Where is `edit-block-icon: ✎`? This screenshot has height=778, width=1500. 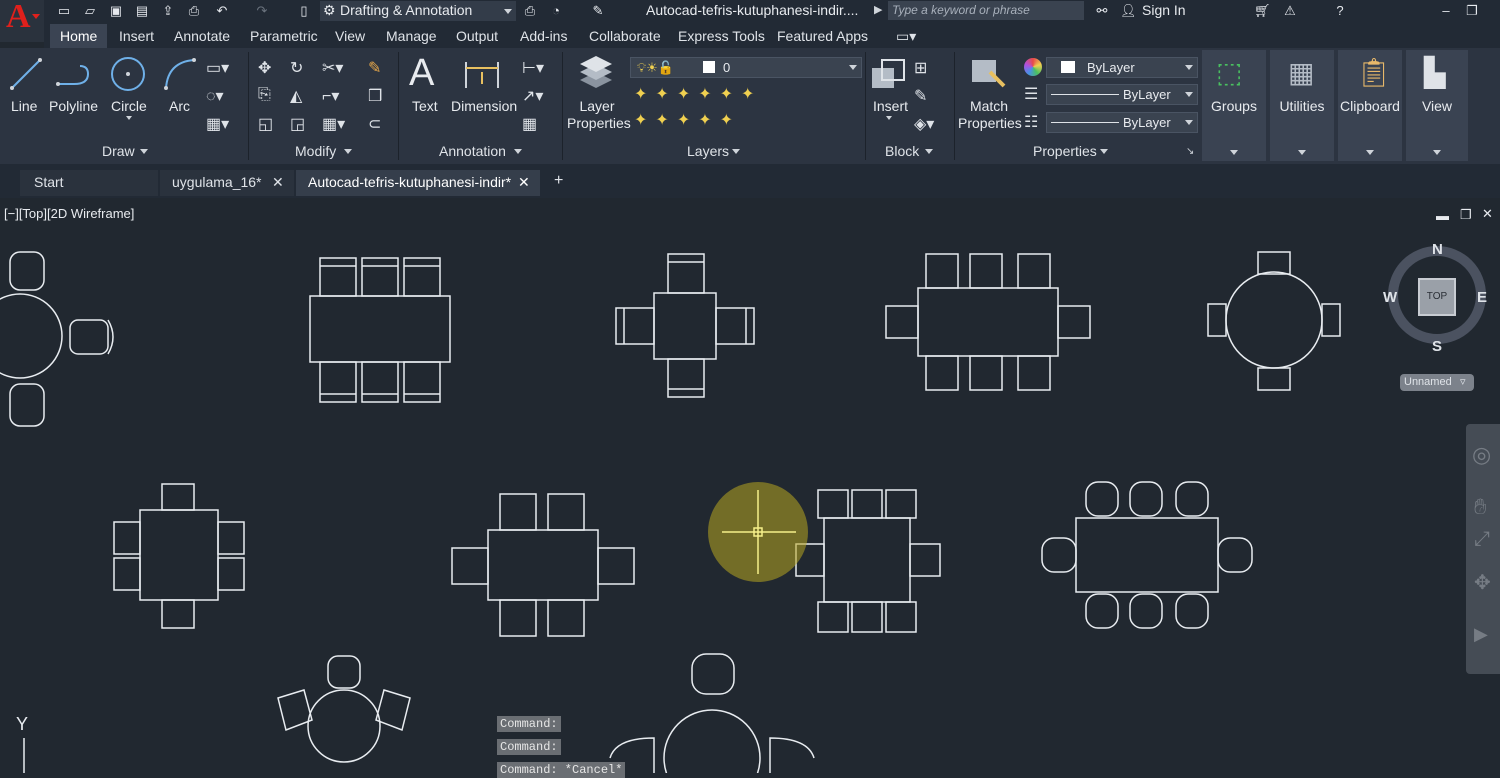 edit-block-icon: ✎ is located at coordinates (920, 96).